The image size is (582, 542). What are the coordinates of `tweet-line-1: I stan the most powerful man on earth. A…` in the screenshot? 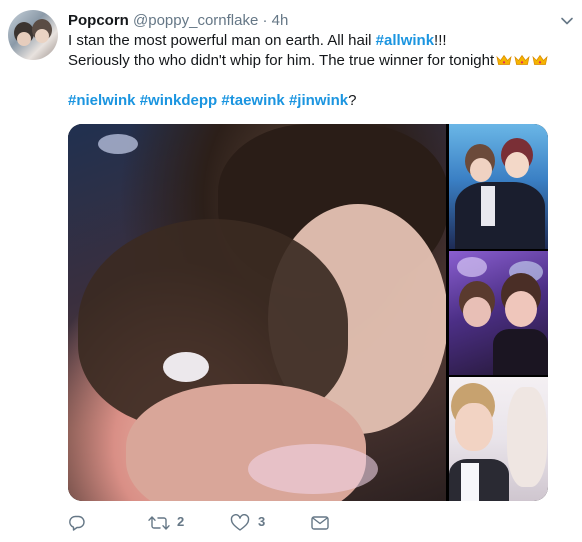 It's located at (257, 40).